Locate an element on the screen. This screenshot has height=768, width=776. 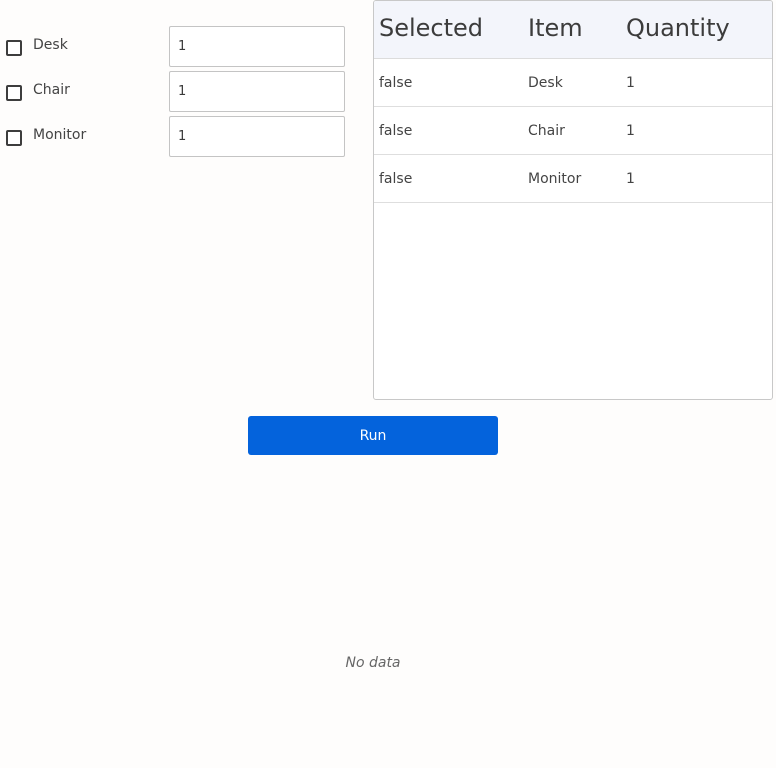
form-row-desk: Desk is located at coordinates (175, 47).